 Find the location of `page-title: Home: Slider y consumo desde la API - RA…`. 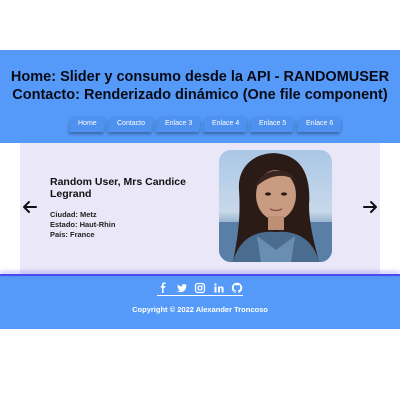

page-title: Home: Slider y consumo desde la API - RA… is located at coordinates (200, 86).